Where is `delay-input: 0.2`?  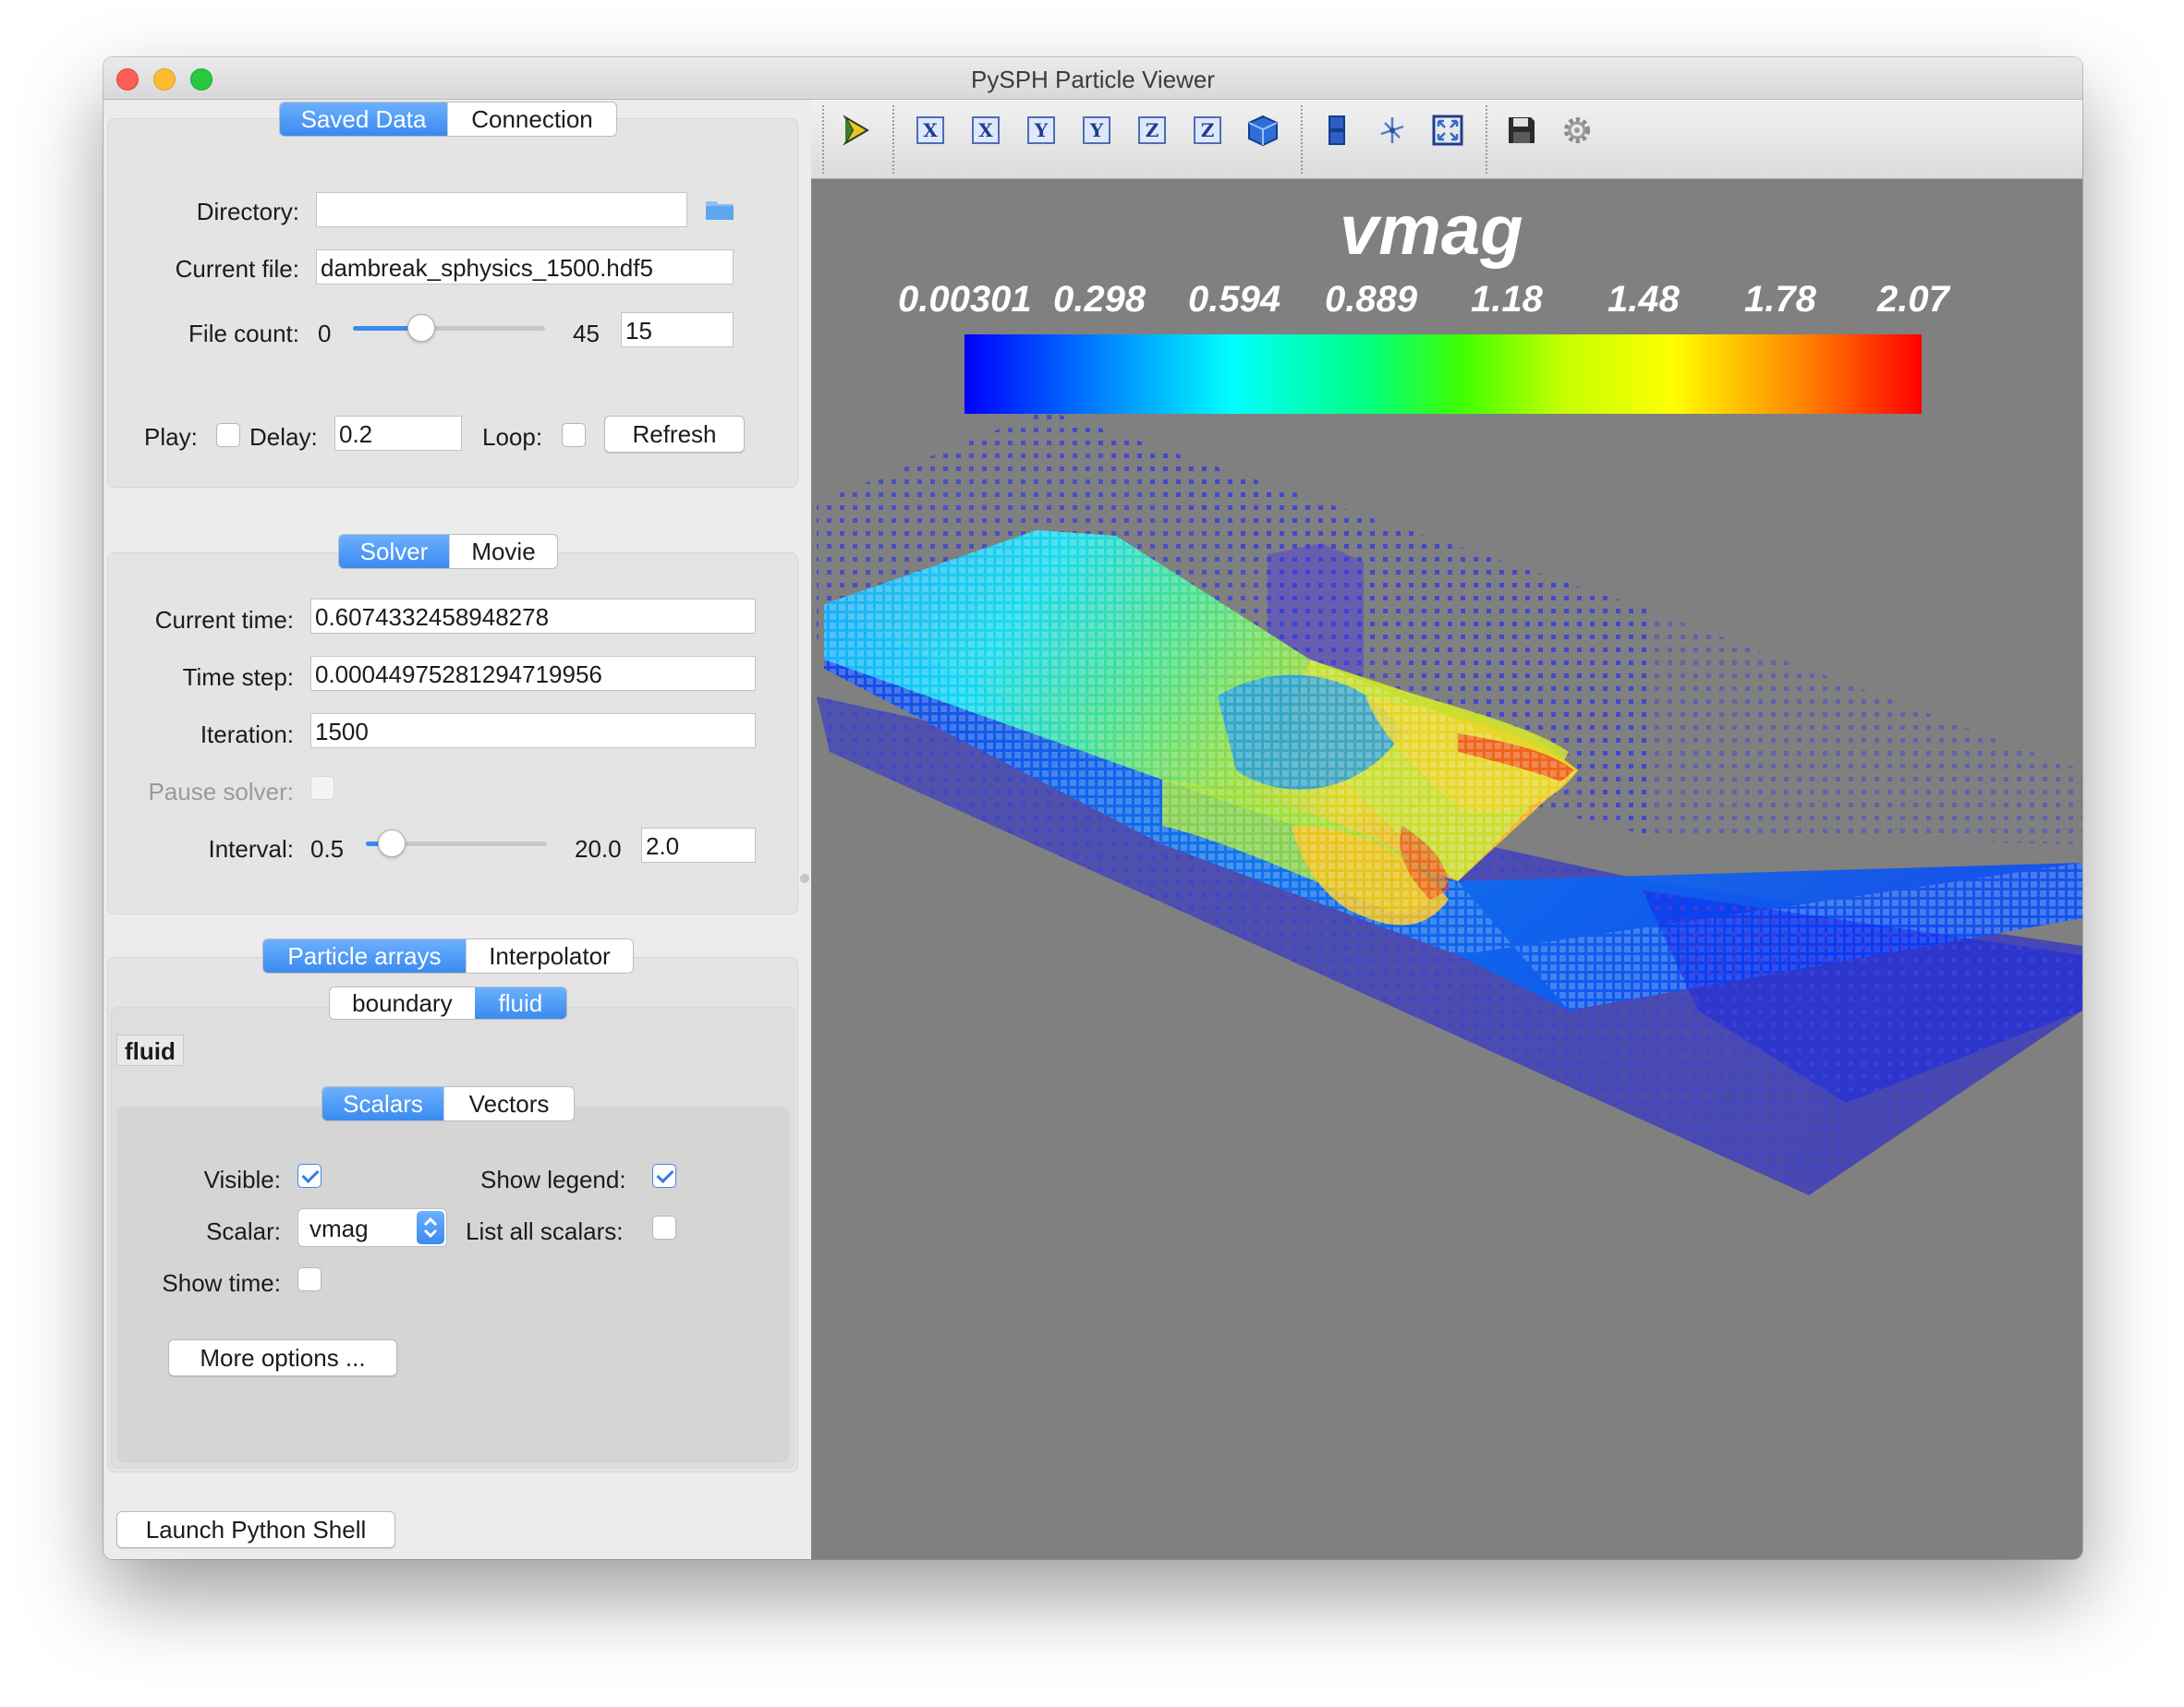 delay-input: 0.2 is located at coordinates (398, 433).